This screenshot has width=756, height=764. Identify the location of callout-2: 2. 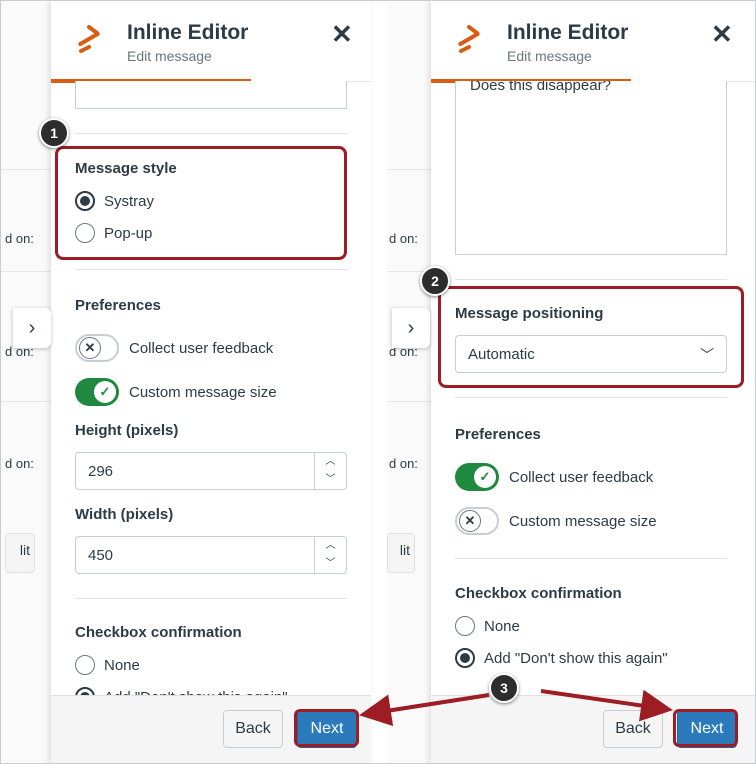
(435, 281).